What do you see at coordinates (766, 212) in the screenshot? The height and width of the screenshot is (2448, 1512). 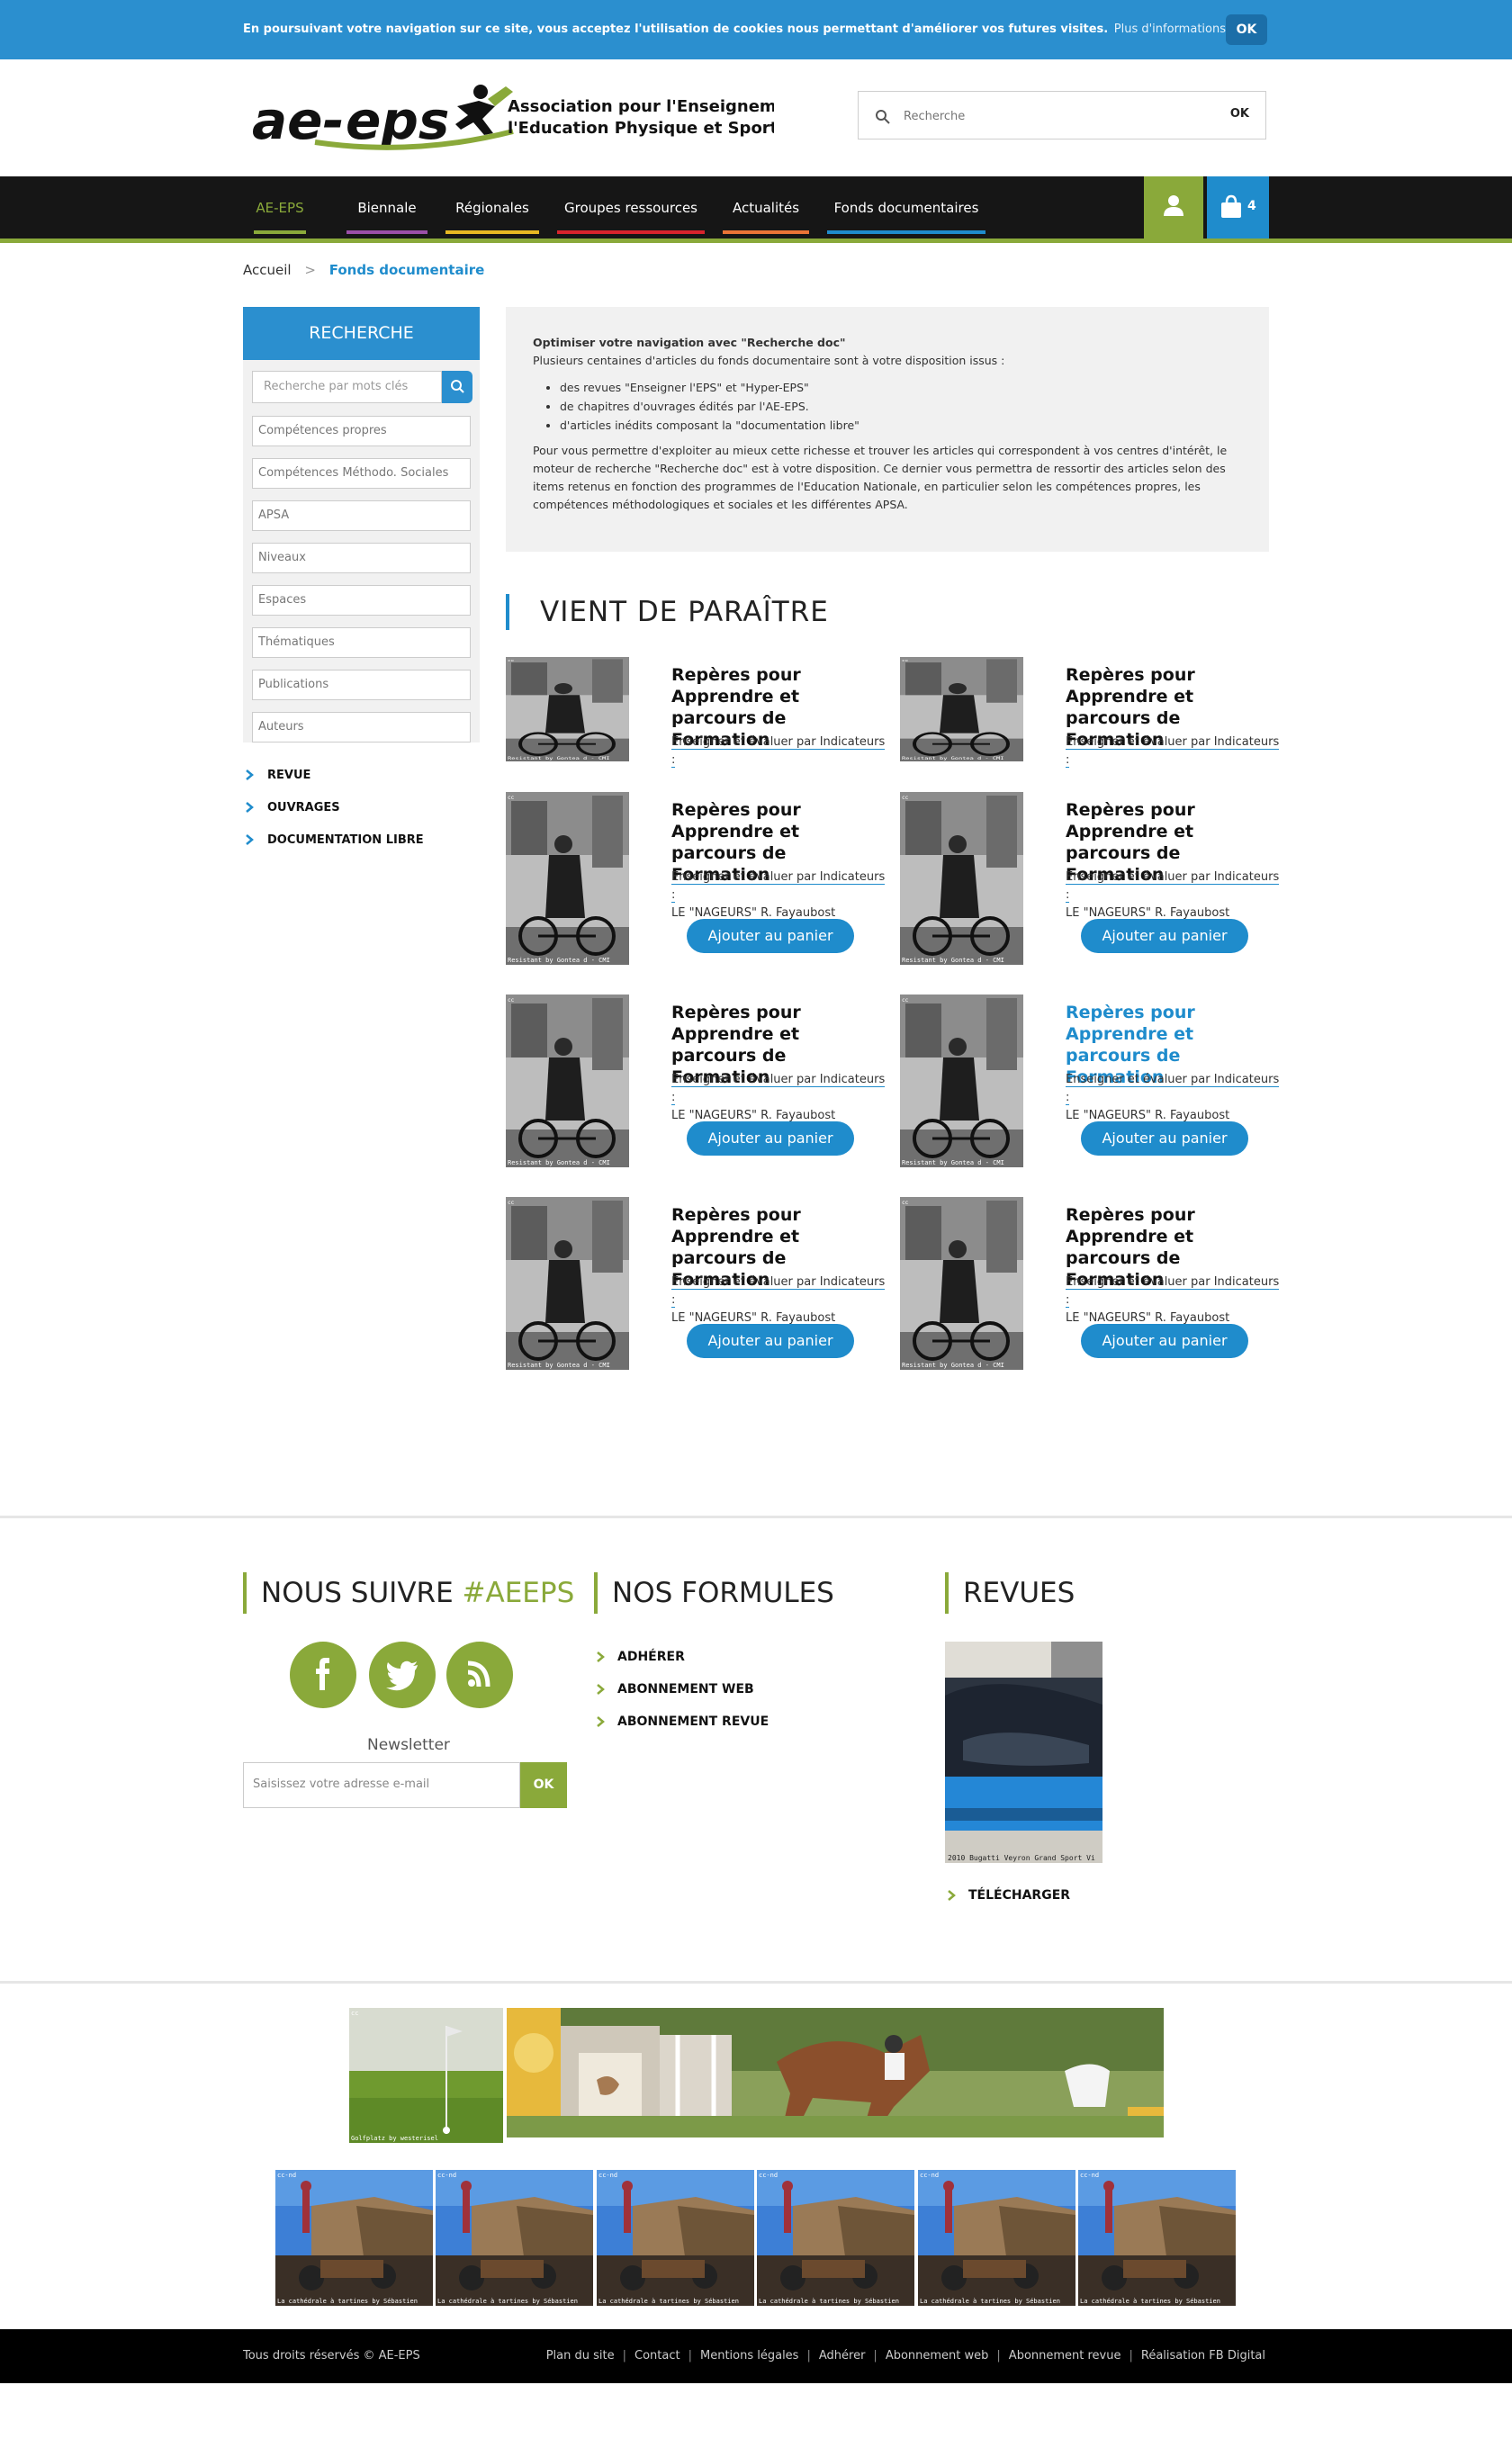 I see `nav-item-actualites: Actualités` at bounding box center [766, 212].